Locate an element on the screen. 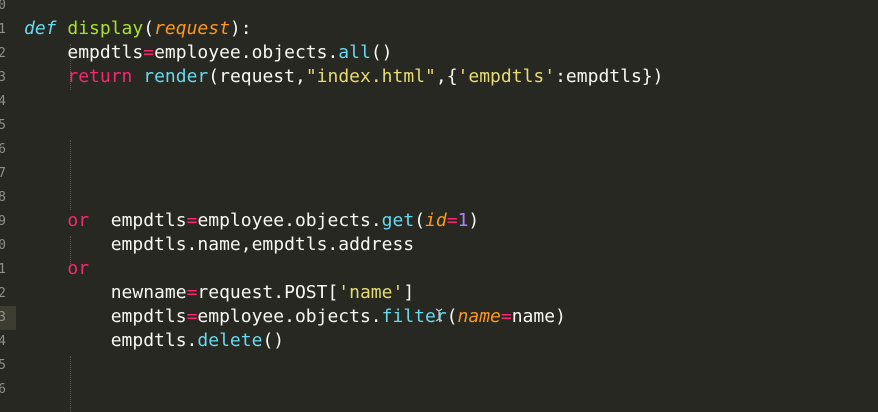 Image resolution: width=878 pixels, height=412 pixels. code-line: empdtls=employee.objects.all() is located at coordinates (230, 52).